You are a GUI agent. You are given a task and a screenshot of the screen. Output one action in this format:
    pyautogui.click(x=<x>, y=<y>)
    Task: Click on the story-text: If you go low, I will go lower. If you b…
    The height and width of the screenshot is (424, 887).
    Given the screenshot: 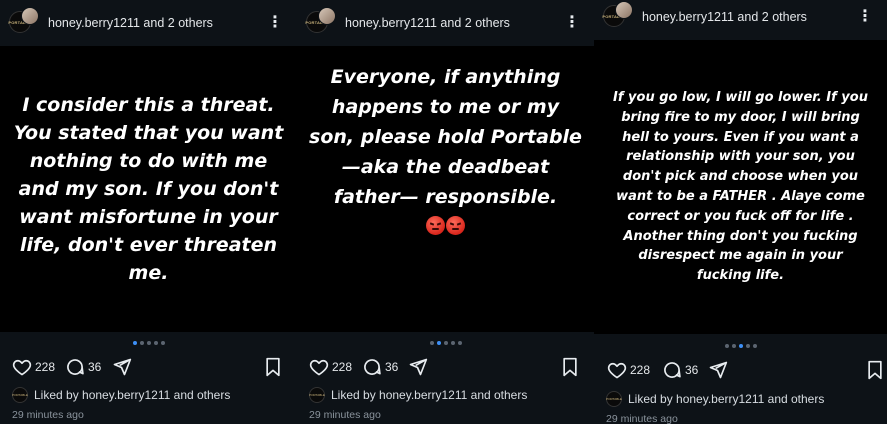 What is the action you would take?
    pyautogui.click(x=740, y=187)
    